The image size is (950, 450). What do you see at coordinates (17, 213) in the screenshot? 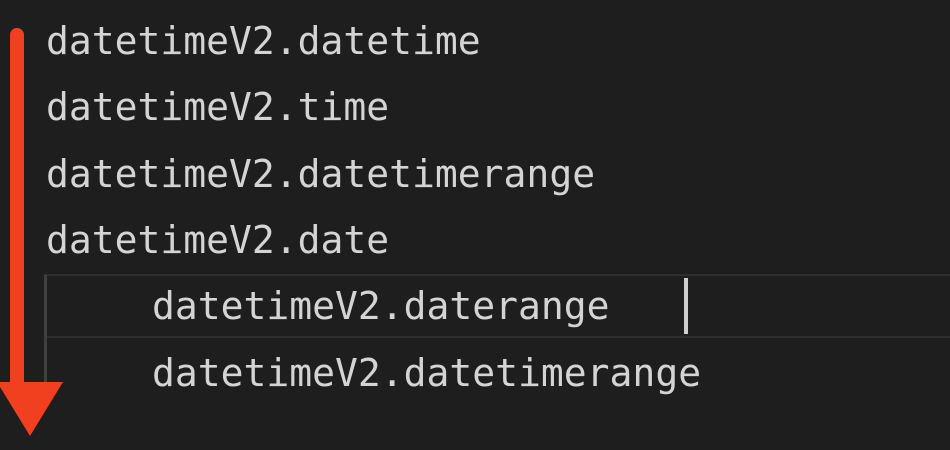
I see `arrow-shaft` at bounding box center [17, 213].